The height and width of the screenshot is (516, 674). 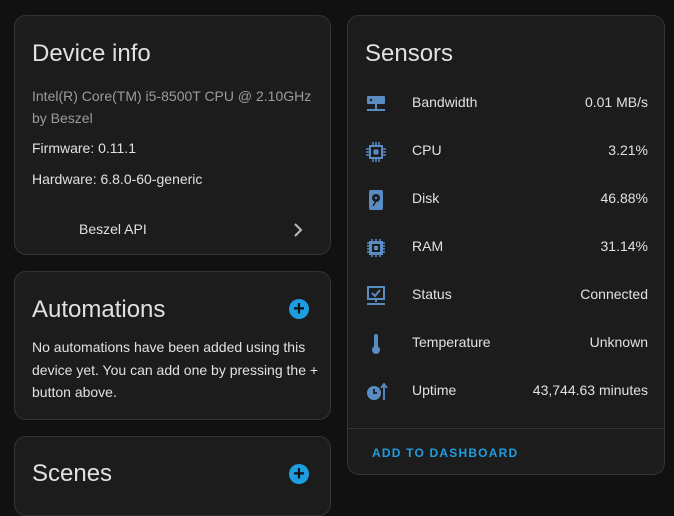 What do you see at coordinates (506, 392) in the screenshot?
I see `sensor-row-uptime: Uptime 43,744.63 minutes` at bounding box center [506, 392].